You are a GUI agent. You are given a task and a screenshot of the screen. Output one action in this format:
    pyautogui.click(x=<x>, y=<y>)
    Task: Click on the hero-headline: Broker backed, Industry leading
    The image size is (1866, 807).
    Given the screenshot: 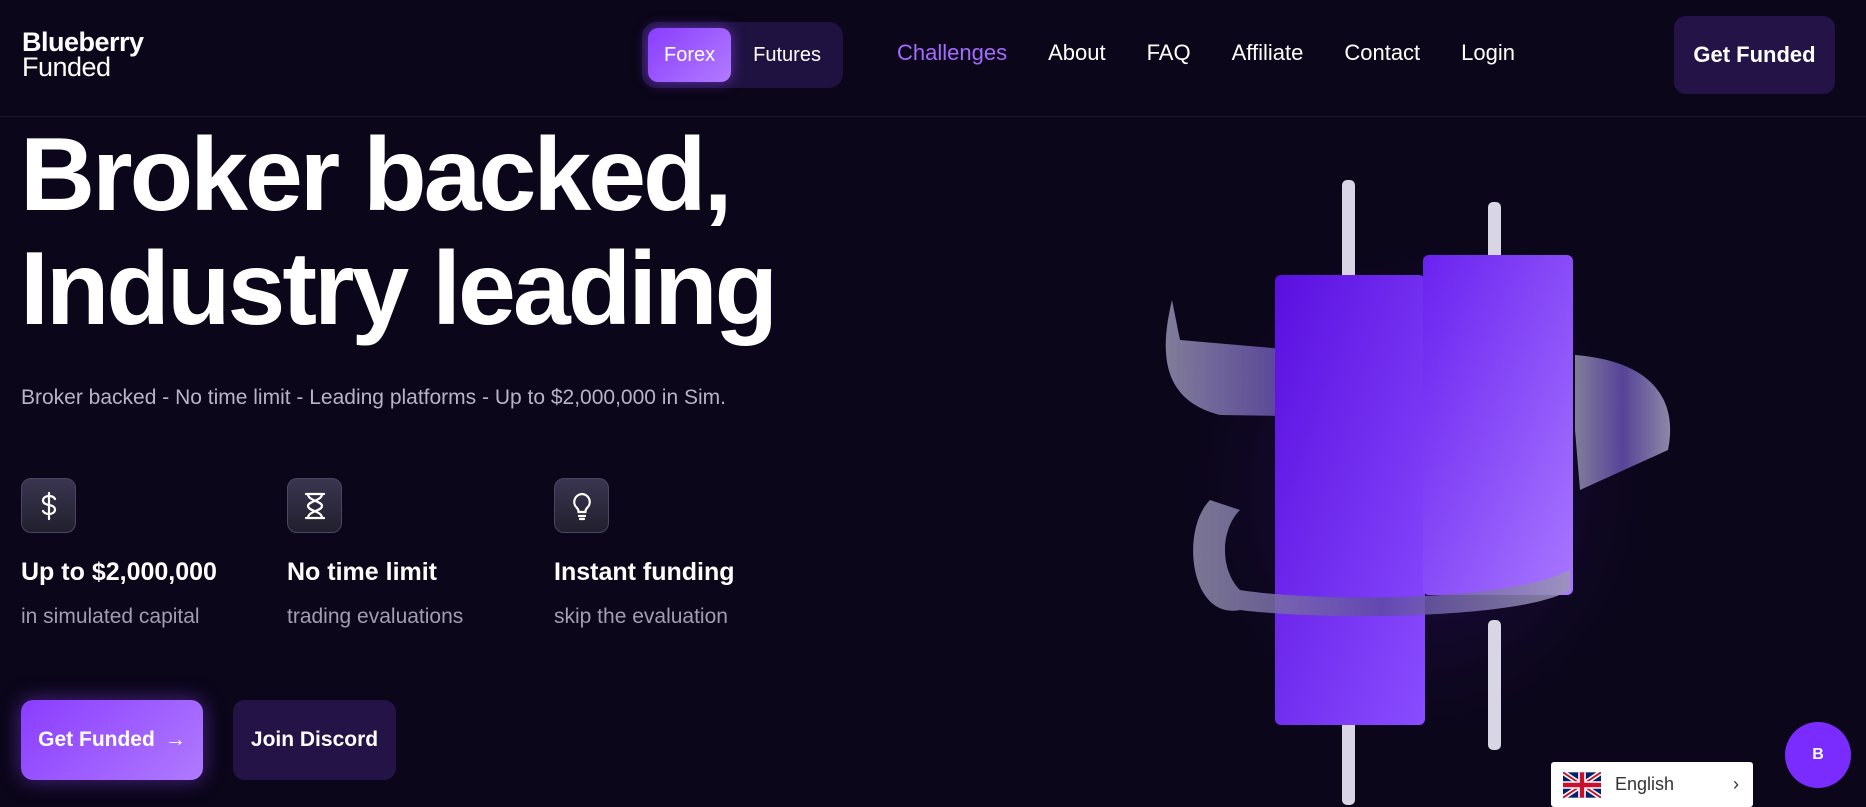 What is the action you would take?
    pyautogui.click(x=399, y=232)
    